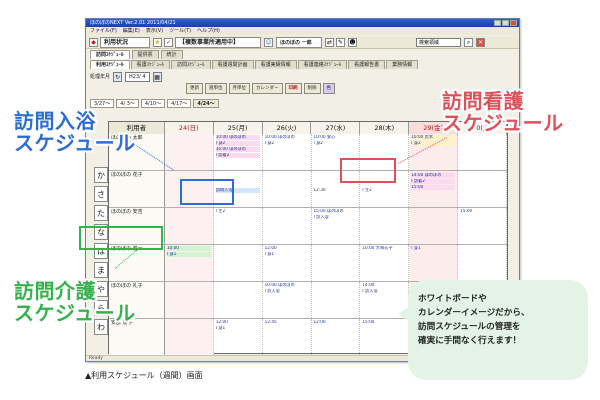  What do you see at coordinates (340, 42) in the screenshot?
I see `pen-icon: ✎` at bounding box center [340, 42].